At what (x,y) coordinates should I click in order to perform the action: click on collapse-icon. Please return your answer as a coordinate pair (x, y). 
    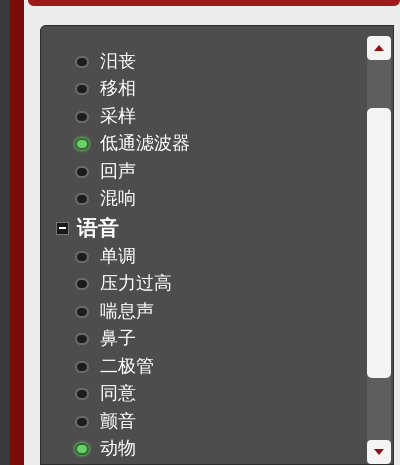
    Looking at the image, I should click on (62, 228).